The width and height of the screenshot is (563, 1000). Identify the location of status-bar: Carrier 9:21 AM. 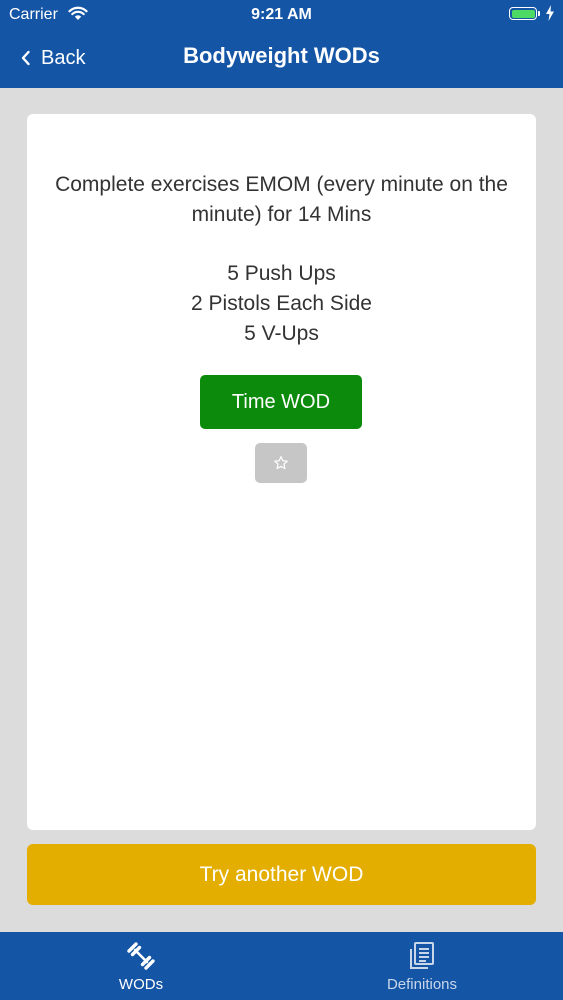
(281, 15).